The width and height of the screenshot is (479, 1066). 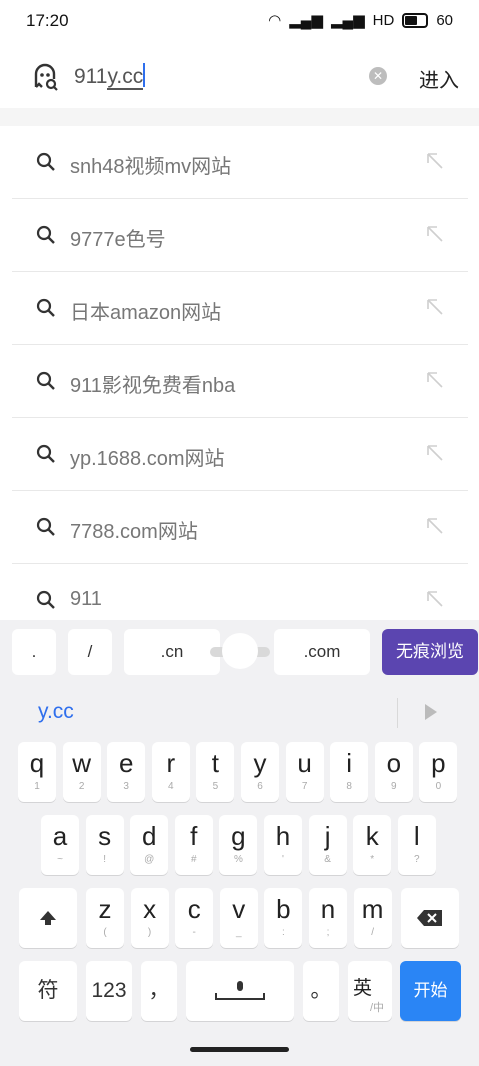 What do you see at coordinates (48, 991) in the screenshot?
I see `symbols-key: 符` at bounding box center [48, 991].